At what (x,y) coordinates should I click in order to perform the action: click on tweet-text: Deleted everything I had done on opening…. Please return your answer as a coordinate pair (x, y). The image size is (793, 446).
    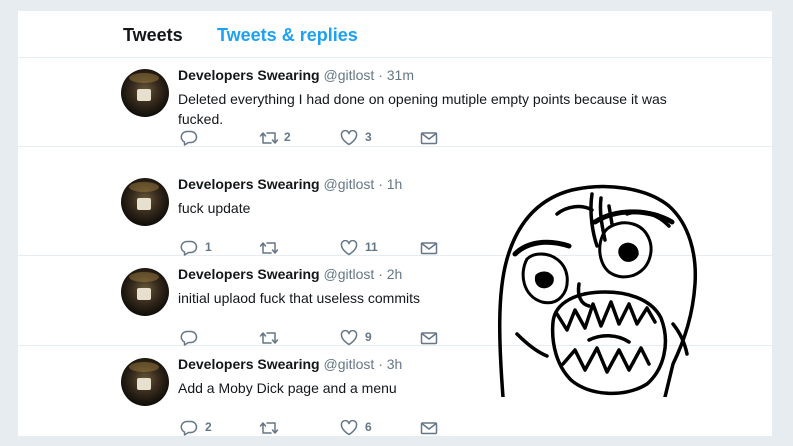
    Looking at the image, I should click on (422, 109).